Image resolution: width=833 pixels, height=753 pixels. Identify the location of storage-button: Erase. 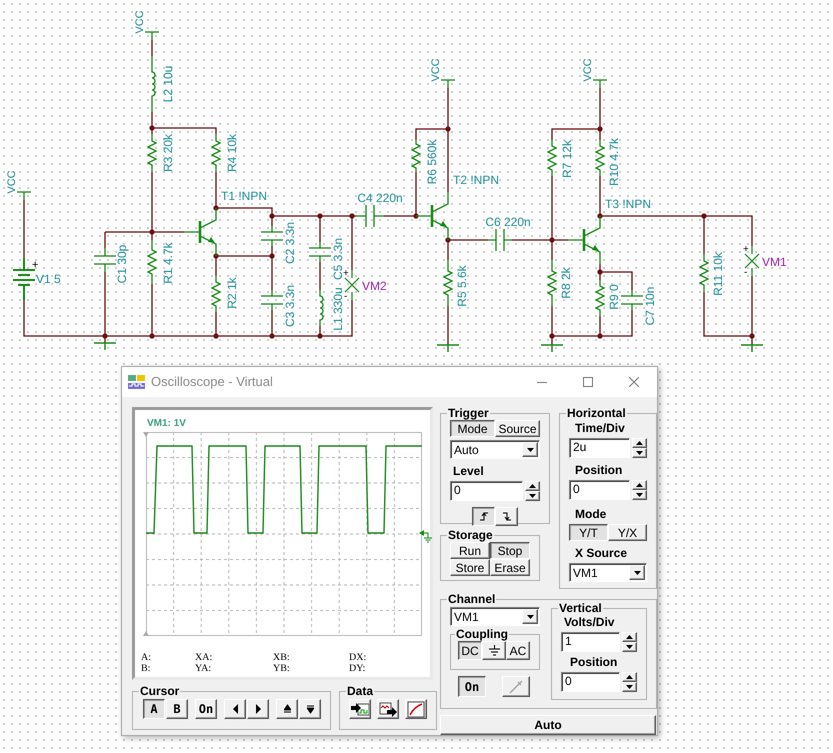
(510, 567).